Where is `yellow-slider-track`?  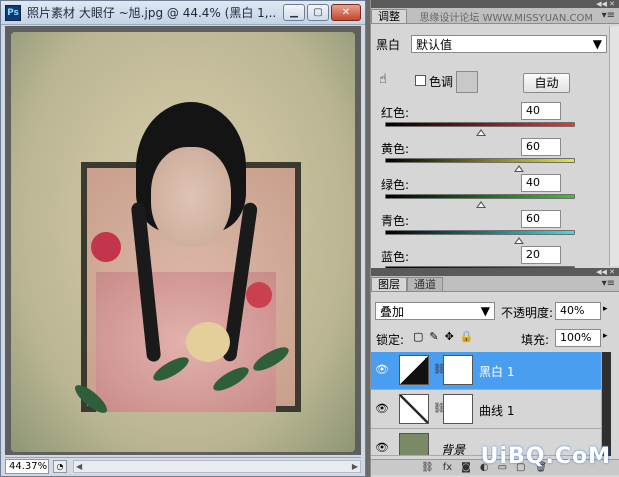
yellow-slider-track is located at coordinates (480, 160).